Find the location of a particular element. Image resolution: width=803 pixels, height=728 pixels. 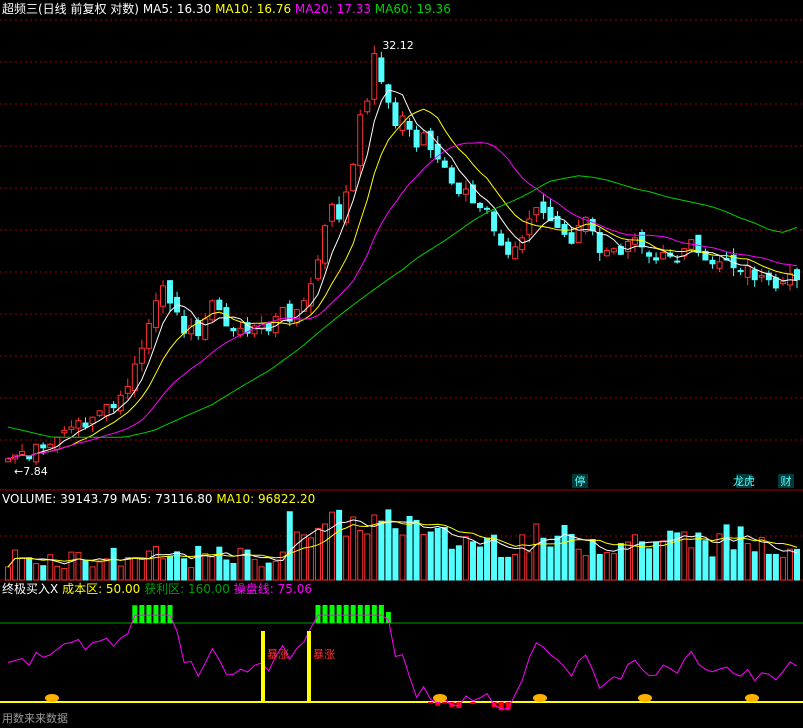

indicator-legend-0: 成本区: 50.00 is located at coordinates (101, 589).